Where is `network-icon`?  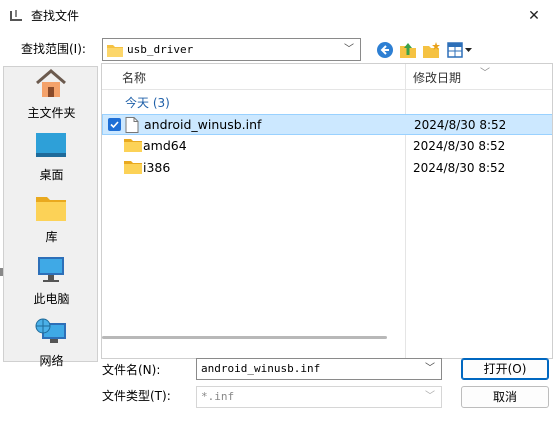
network-icon is located at coordinates (50, 330).